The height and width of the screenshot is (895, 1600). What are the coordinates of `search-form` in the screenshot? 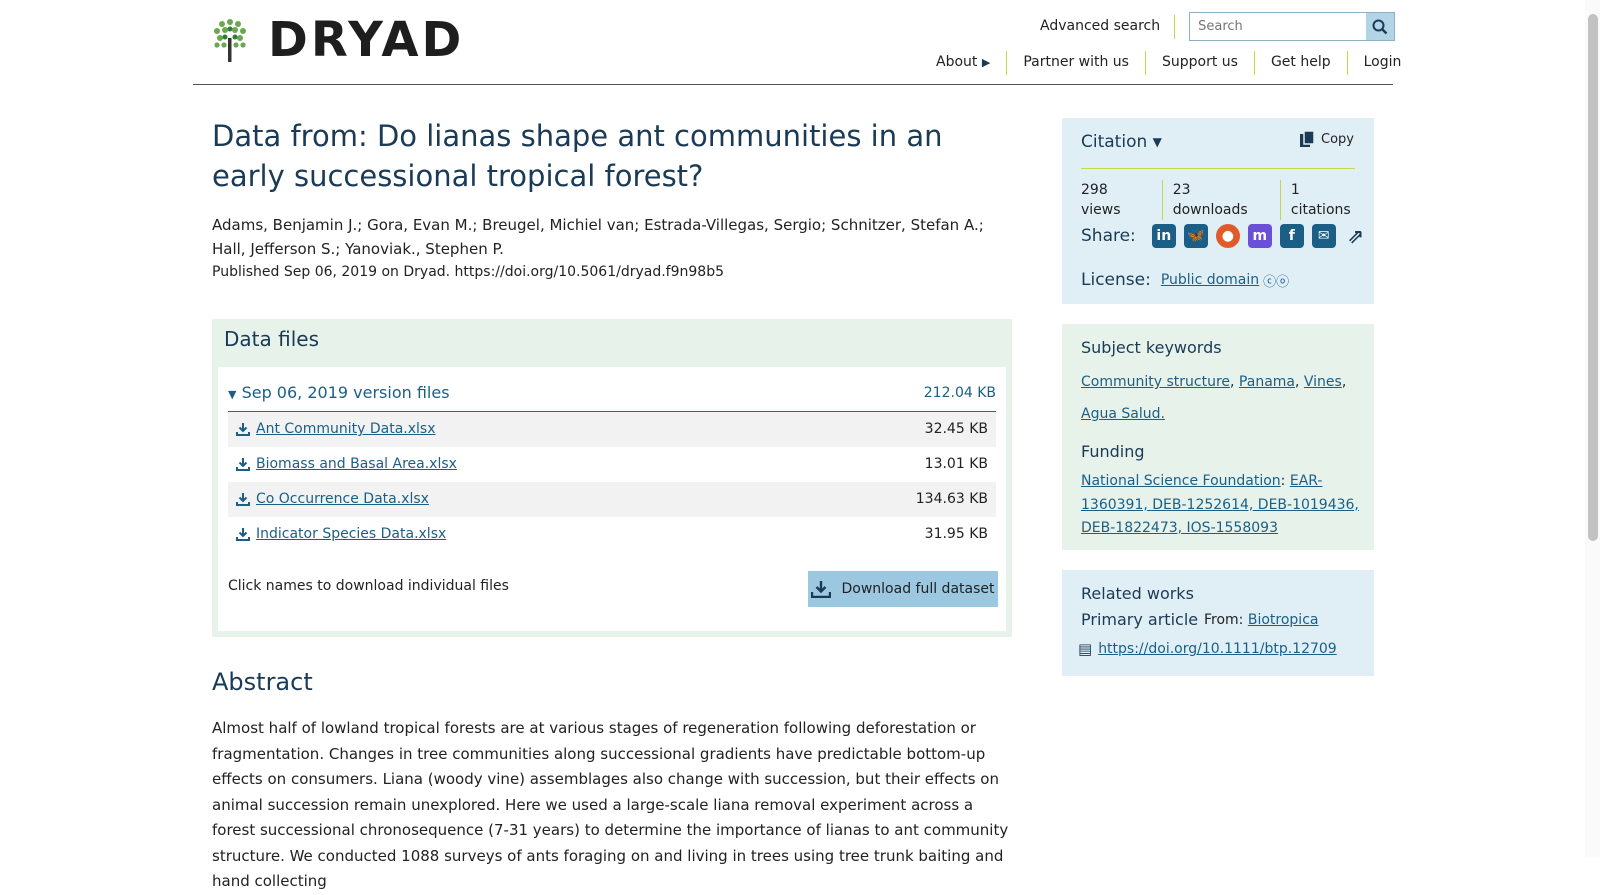 It's located at (1292, 26).